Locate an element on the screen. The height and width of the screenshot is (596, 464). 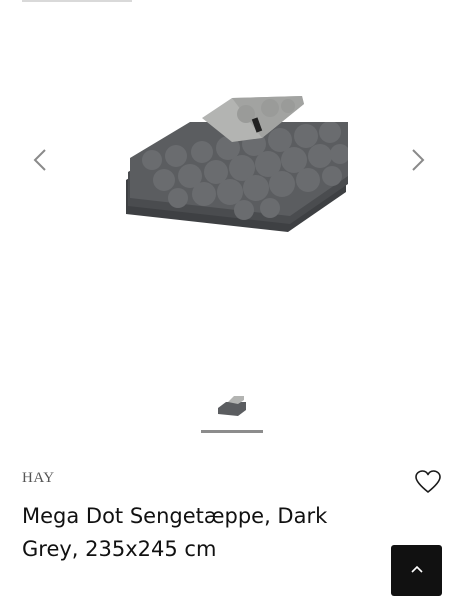
heart-icon is located at coordinates (428, 481).